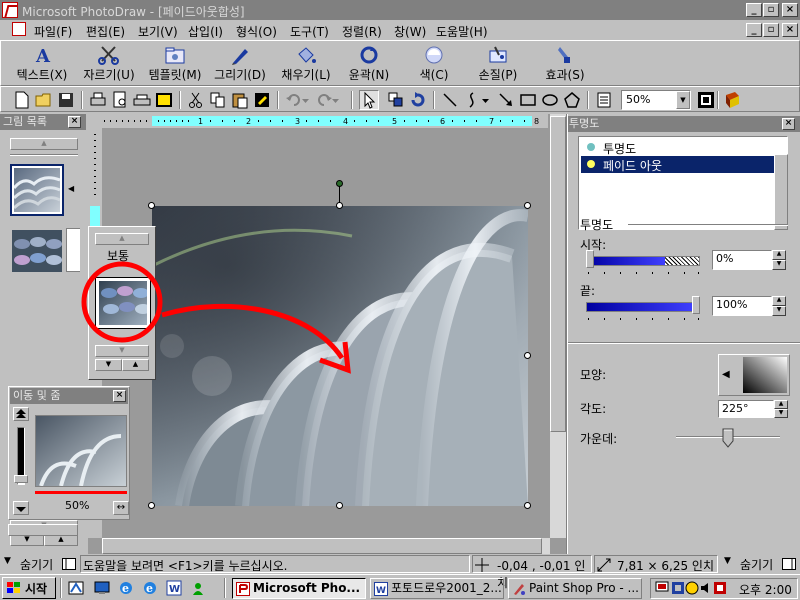  What do you see at coordinates (789, 564) in the screenshot?
I see `right-panel-toggle-icon` at bounding box center [789, 564].